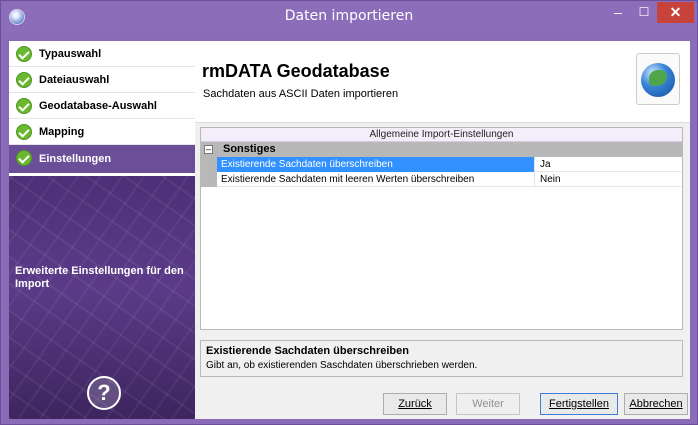 Image resolution: width=698 pixels, height=425 pixels. I want to click on collapse-icon: –, so click(208, 149).